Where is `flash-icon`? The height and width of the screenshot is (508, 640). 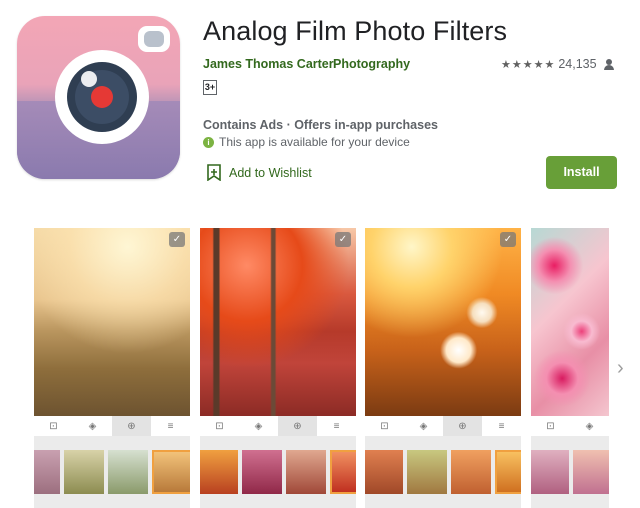
flash-icon is located at coordinates (154, 39).